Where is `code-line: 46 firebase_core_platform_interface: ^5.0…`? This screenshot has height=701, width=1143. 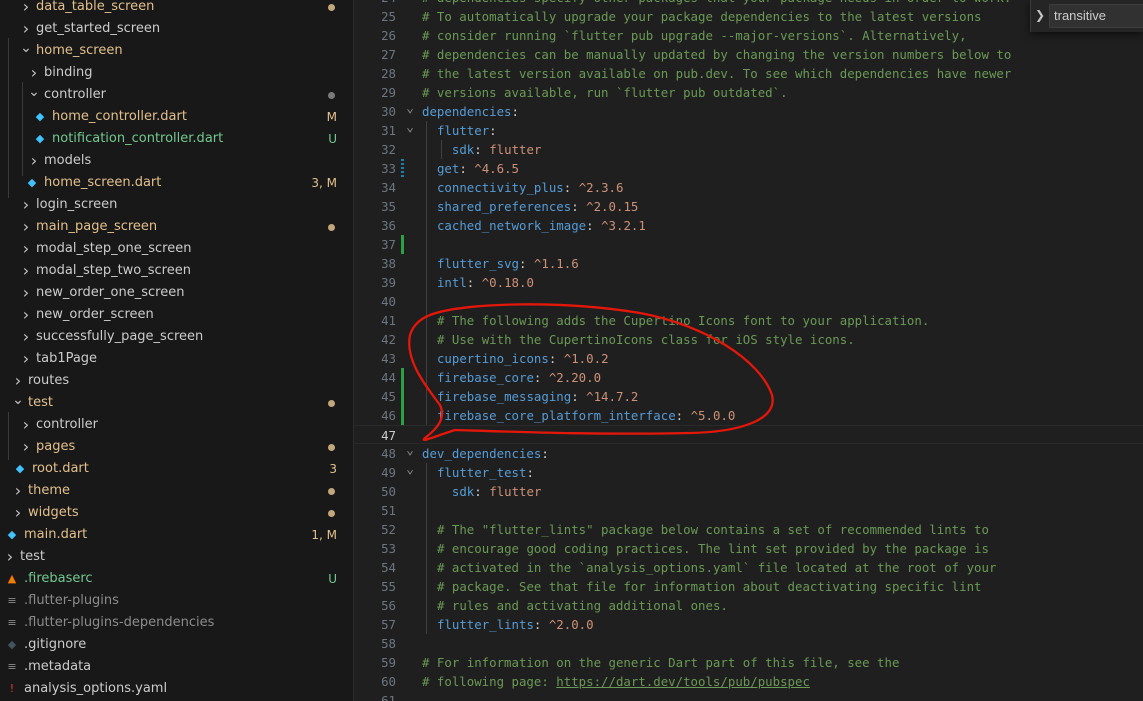
code-line: 46 firebase_core_platform_interface: ^5.0… is located at coordinates (748, 415).